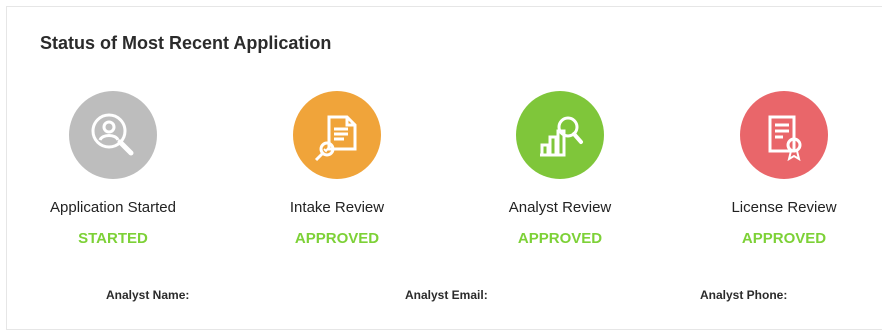 This screenshot has width=882, height=330. I want to click on analyst-name-label: Analyst Name:, so click(148, 295).